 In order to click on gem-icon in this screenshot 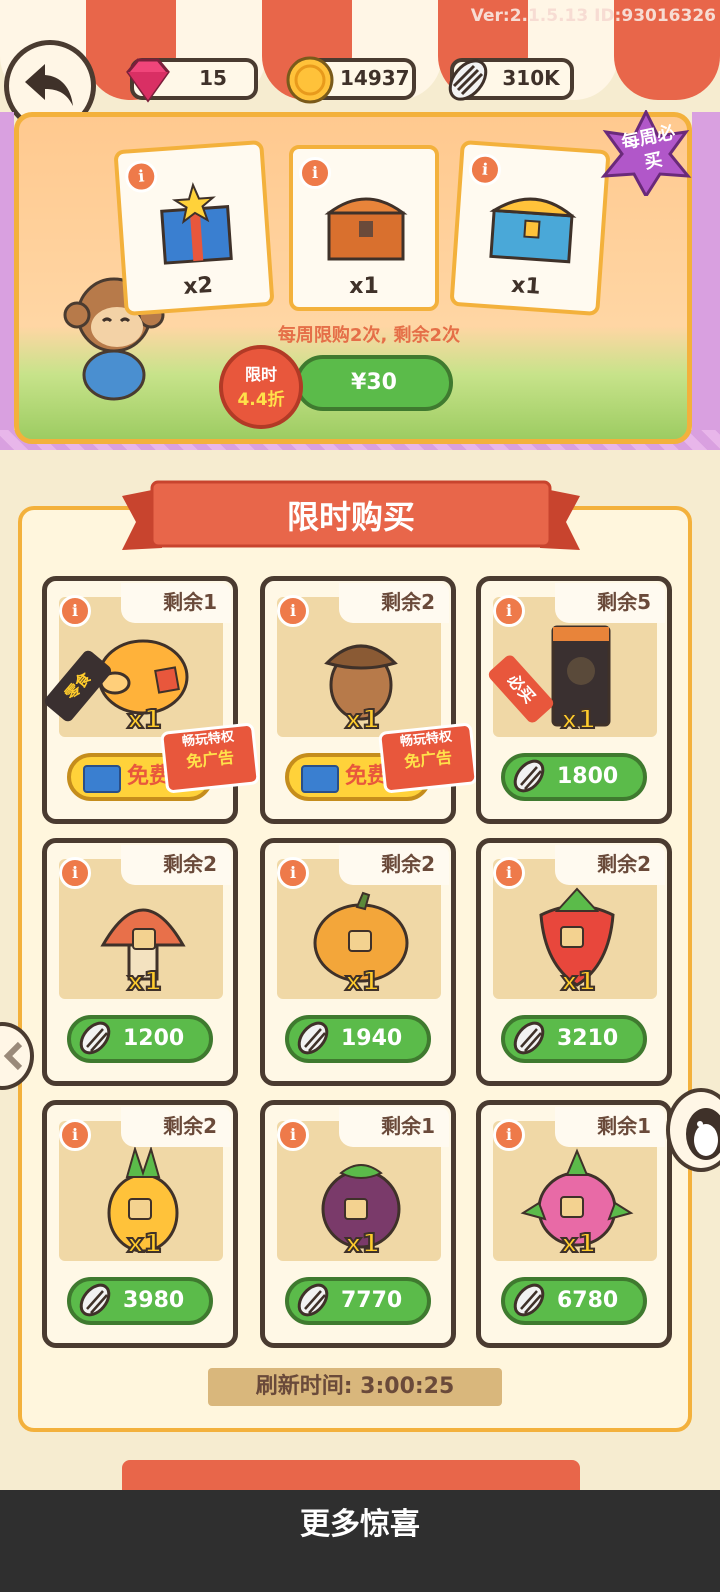, I will do `click(148, 80)`.